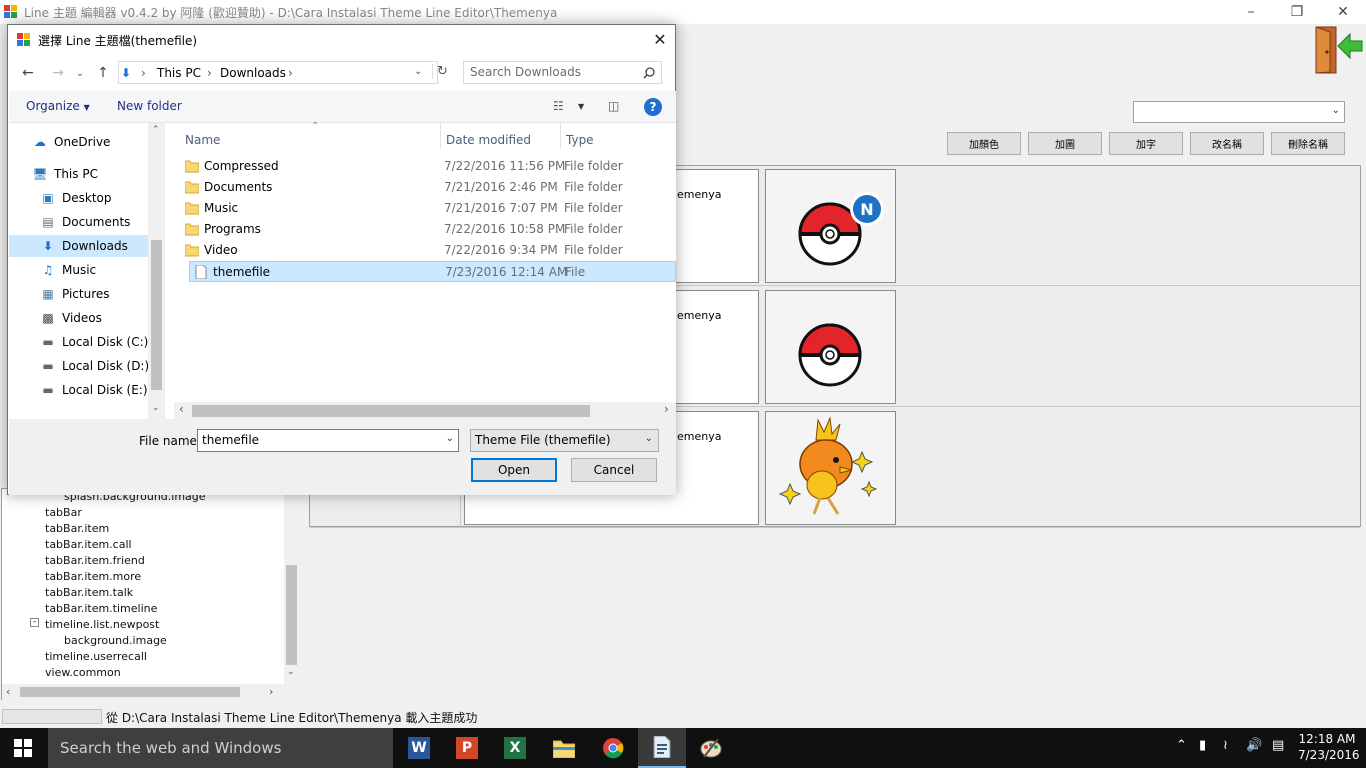 The height and width of the screenshot is (768, 1366). I want to click on windows-start-icon, so click(23, 748).